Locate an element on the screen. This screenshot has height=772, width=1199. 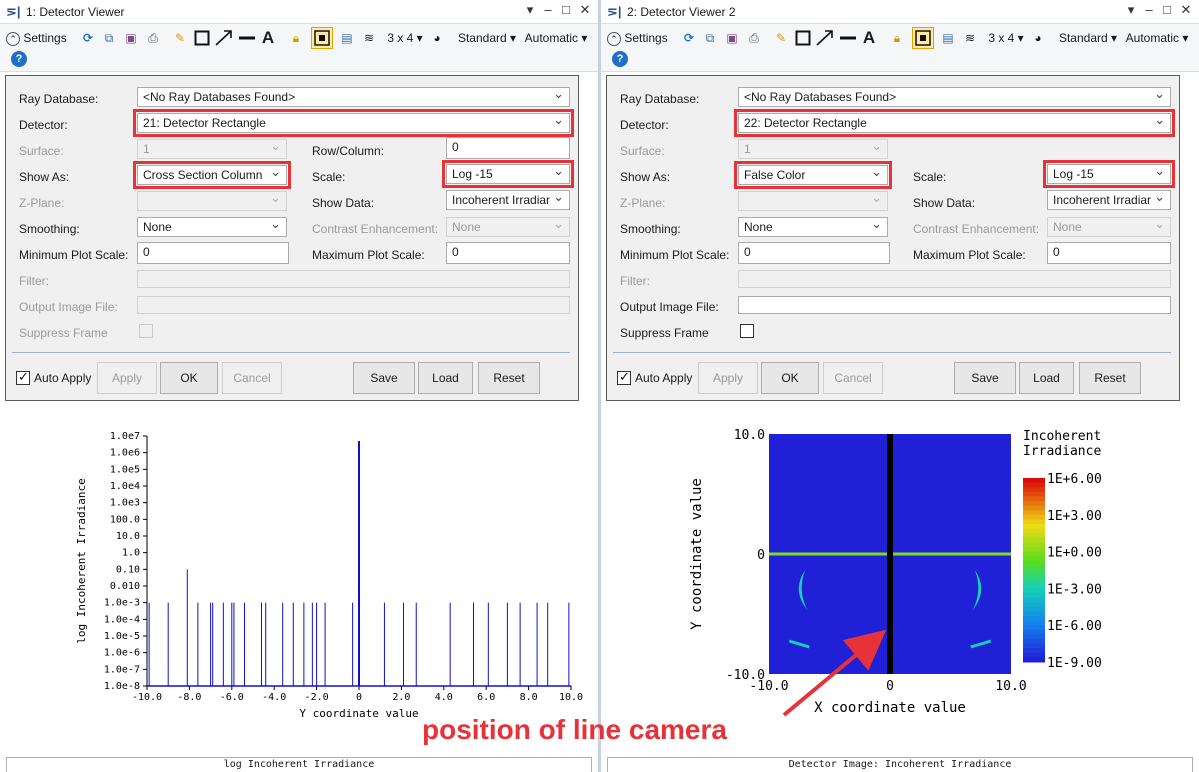
y-tick-label: 1.0e7 is located at coordinates (125, 436).